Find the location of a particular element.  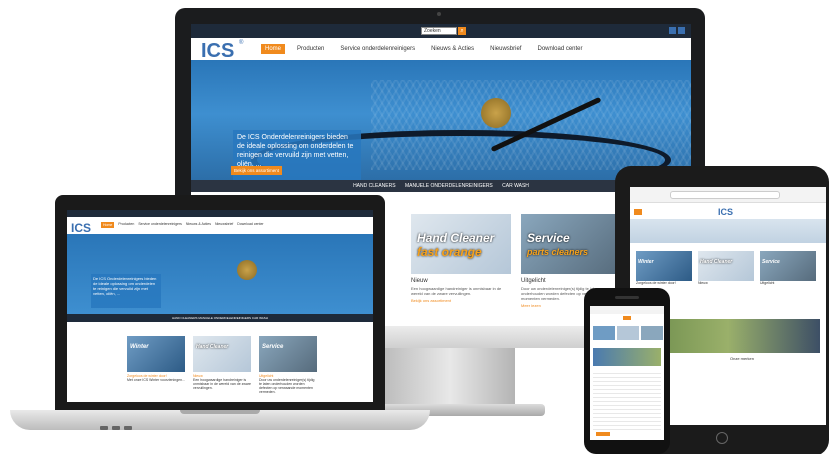

phone-image is located at coordinates (627, 357).